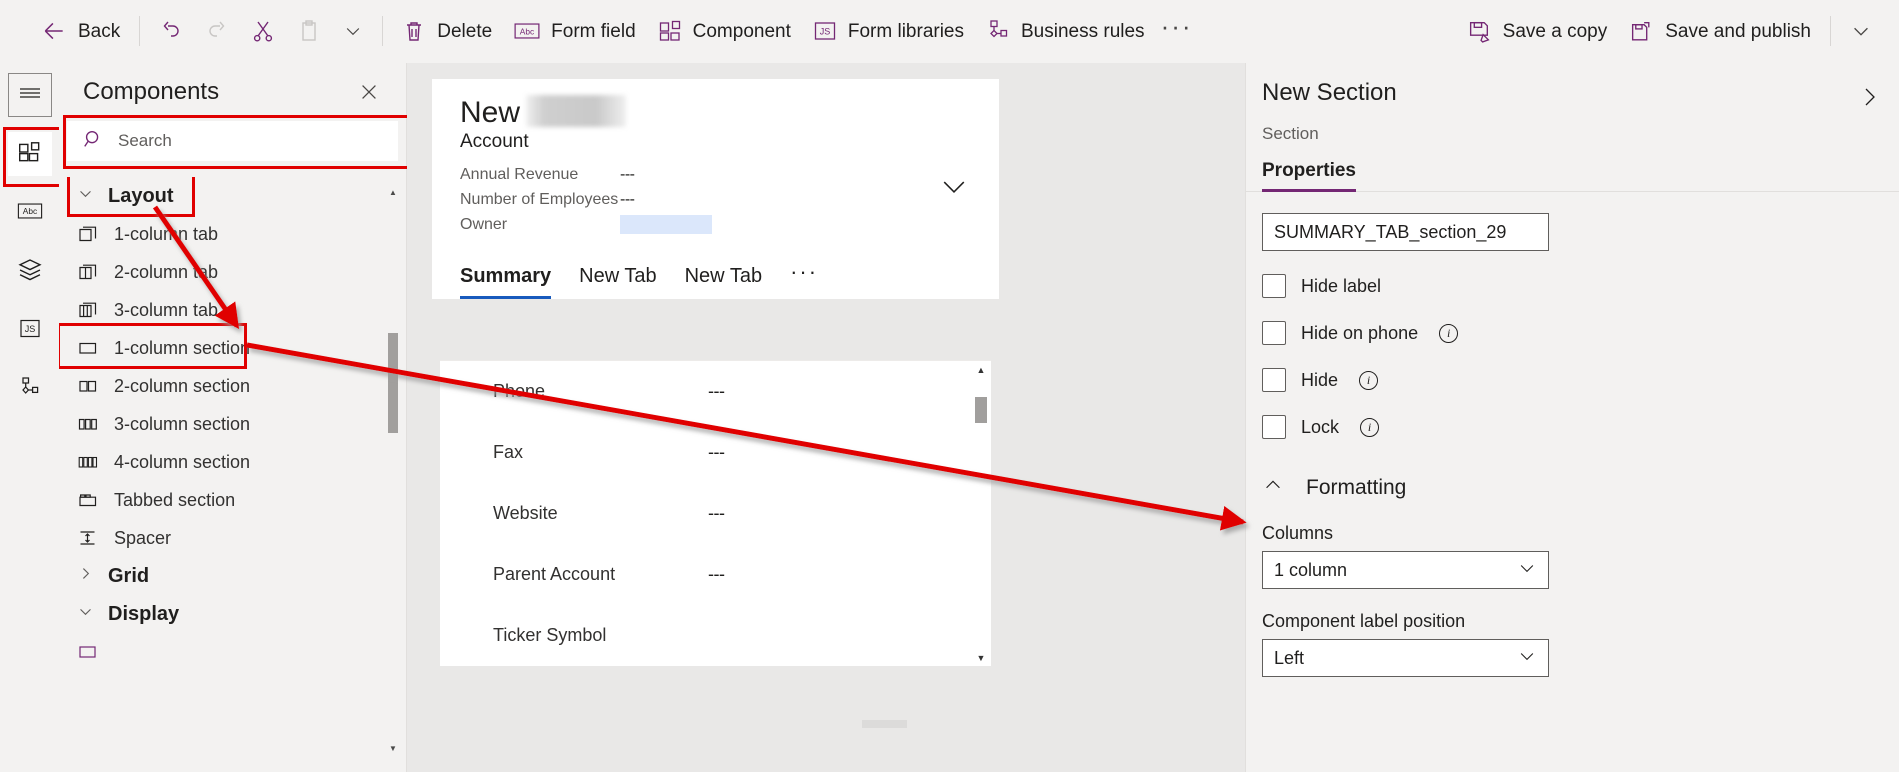 The width and height of the screenshot is (1899, 772). Describe the element at coordinates (221, 500) in the screenshot. I see `list-item: Tabbed section` at that location.